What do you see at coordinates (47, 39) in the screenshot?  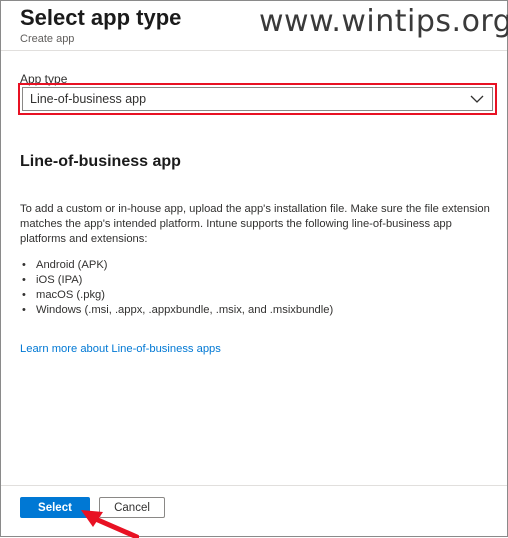 I see `page-subtitle: Create app` at bounding box center [47, 39].